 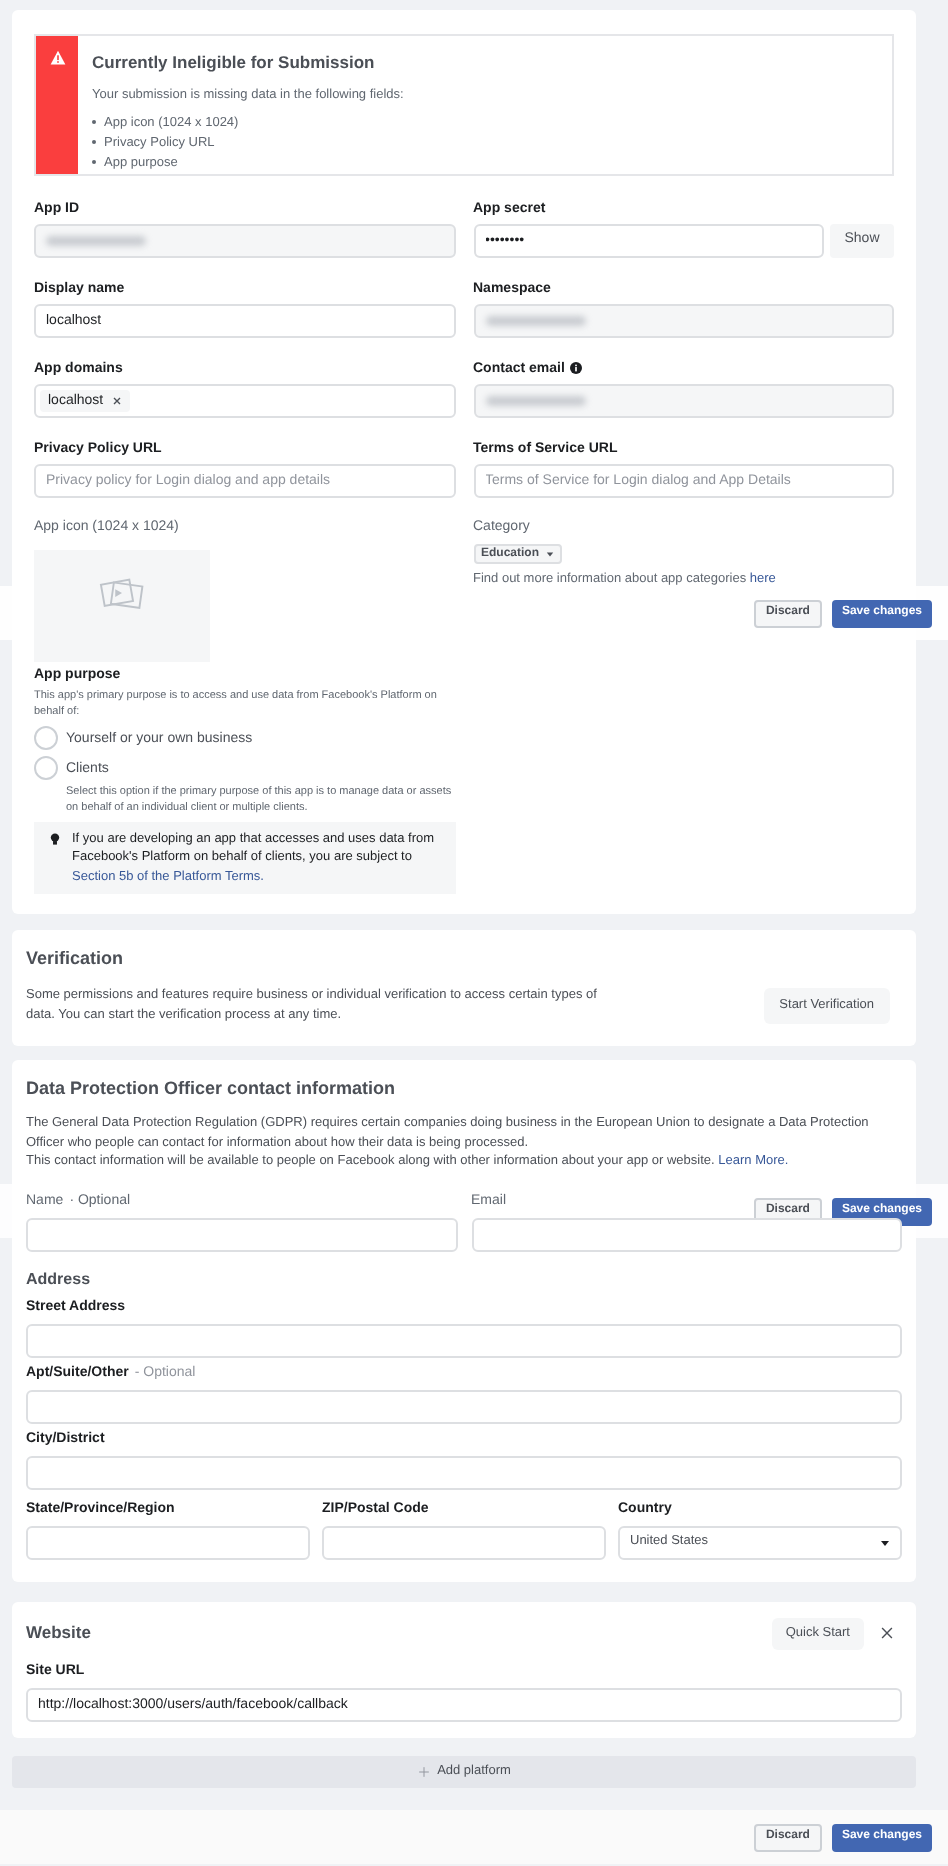 What do you see at coordinates (55, 838) in the screenshot?
I see `lightbulb-icon` at bounding box center [55, 838].